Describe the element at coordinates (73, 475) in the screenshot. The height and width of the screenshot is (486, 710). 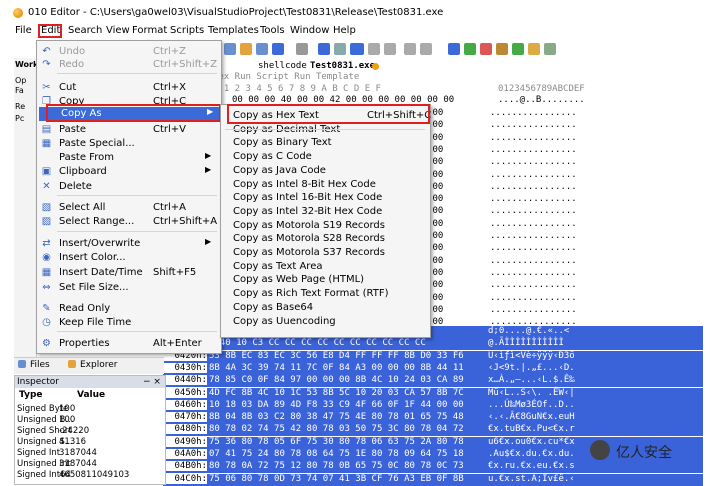
I see `inspector-row: Signed Int64 4650811049103` at that location.